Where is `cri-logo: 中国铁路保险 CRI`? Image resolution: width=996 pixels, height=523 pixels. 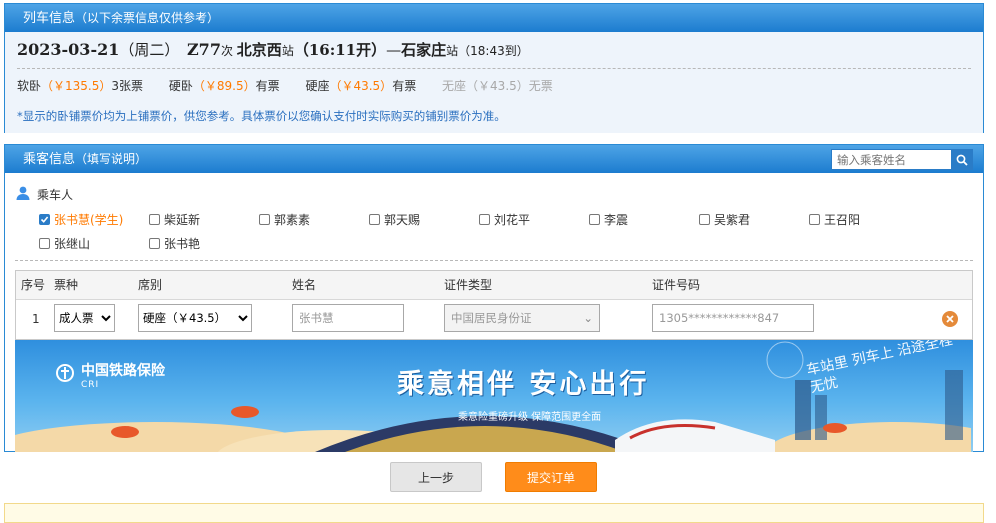
cri-logo: 中国铁路保险 CRI is located at coordinates (110, 375).